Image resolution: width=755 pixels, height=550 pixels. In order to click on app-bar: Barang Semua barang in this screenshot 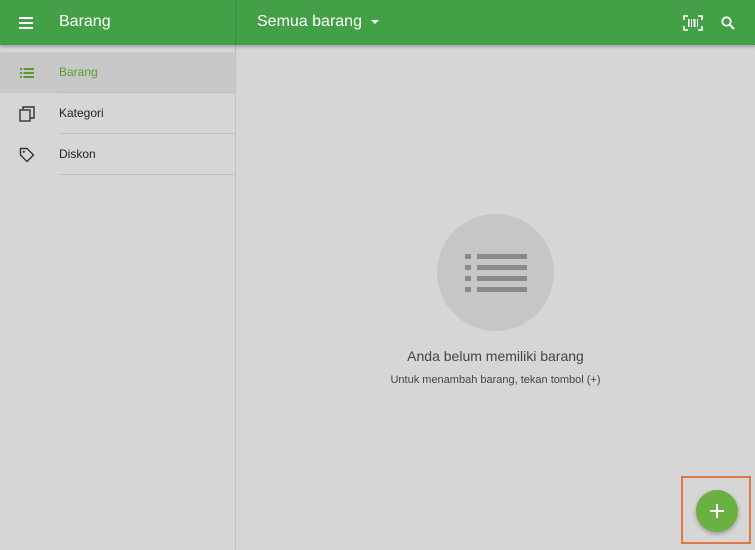, I will do `click(377, 22)`.